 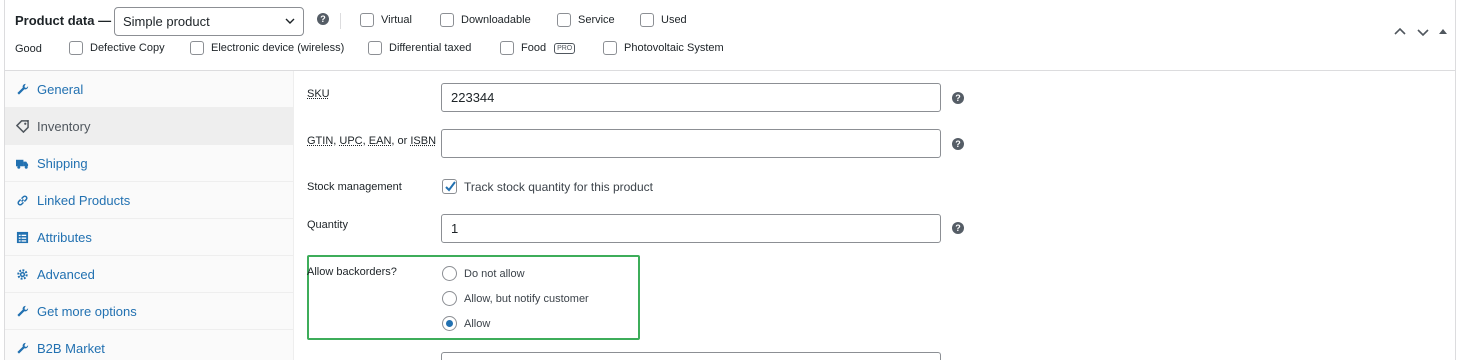 I want to click on service-label: Service, so click(x=596, y=20).